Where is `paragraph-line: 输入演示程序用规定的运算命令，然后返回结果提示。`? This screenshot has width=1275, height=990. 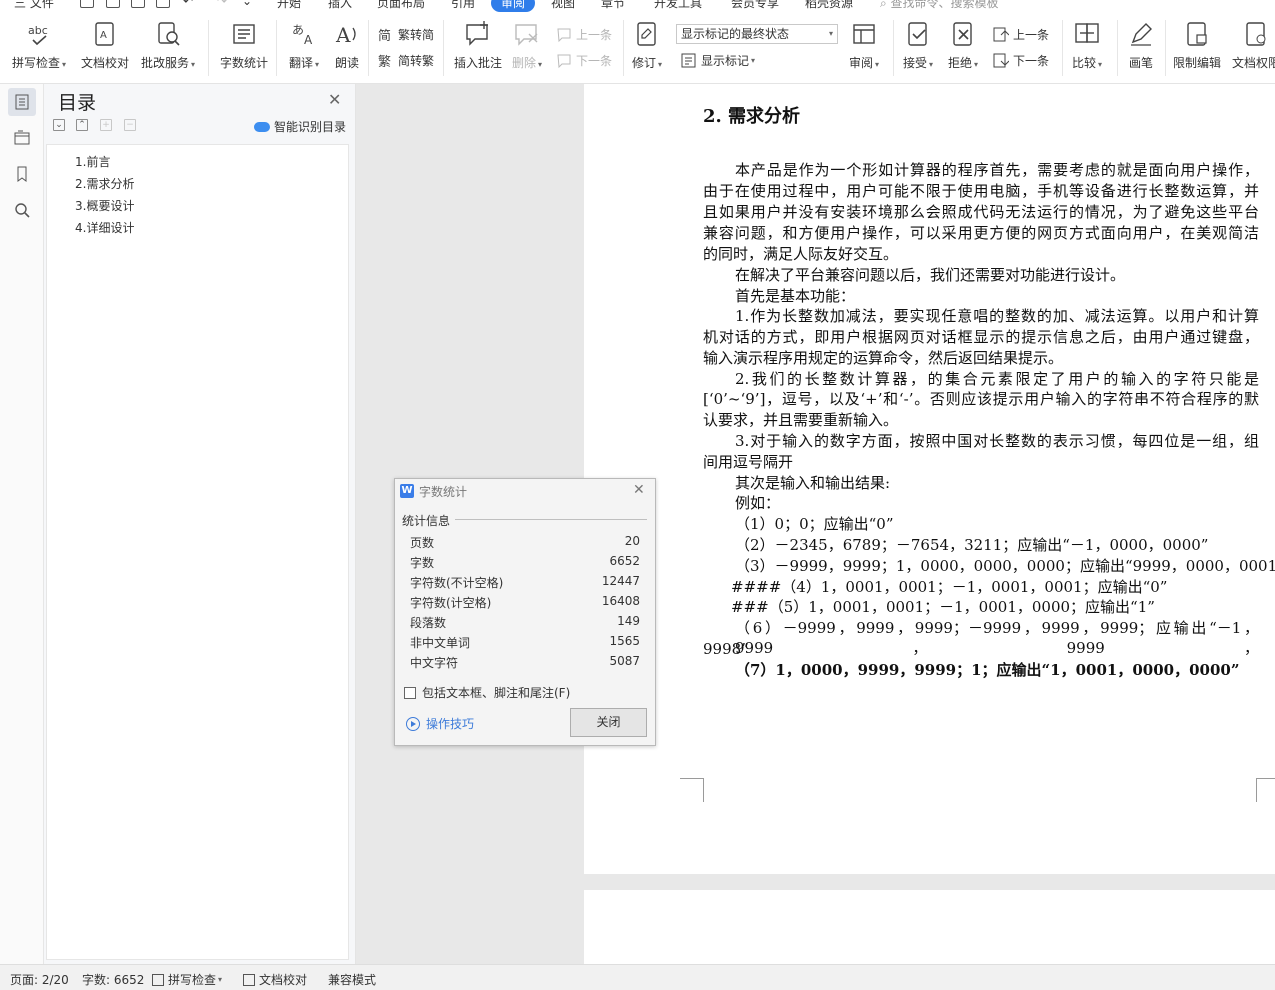 paragraph-line: 输入演示程序用规定的运算命令，然后返回结果提示。 is located at coordinates (883, 358).